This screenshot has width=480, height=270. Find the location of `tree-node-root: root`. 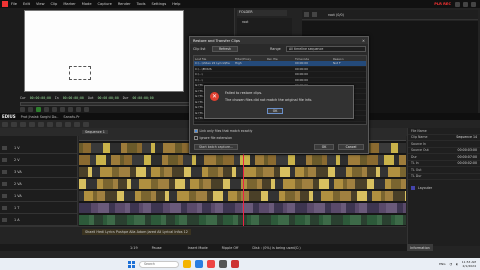

tree-node-root: root is located at coordinates (264, 22).